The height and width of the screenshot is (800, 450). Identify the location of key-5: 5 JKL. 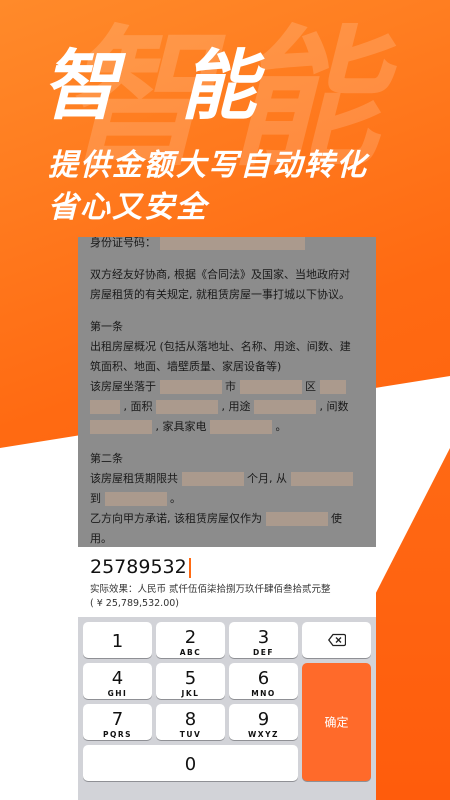
(190, 681).